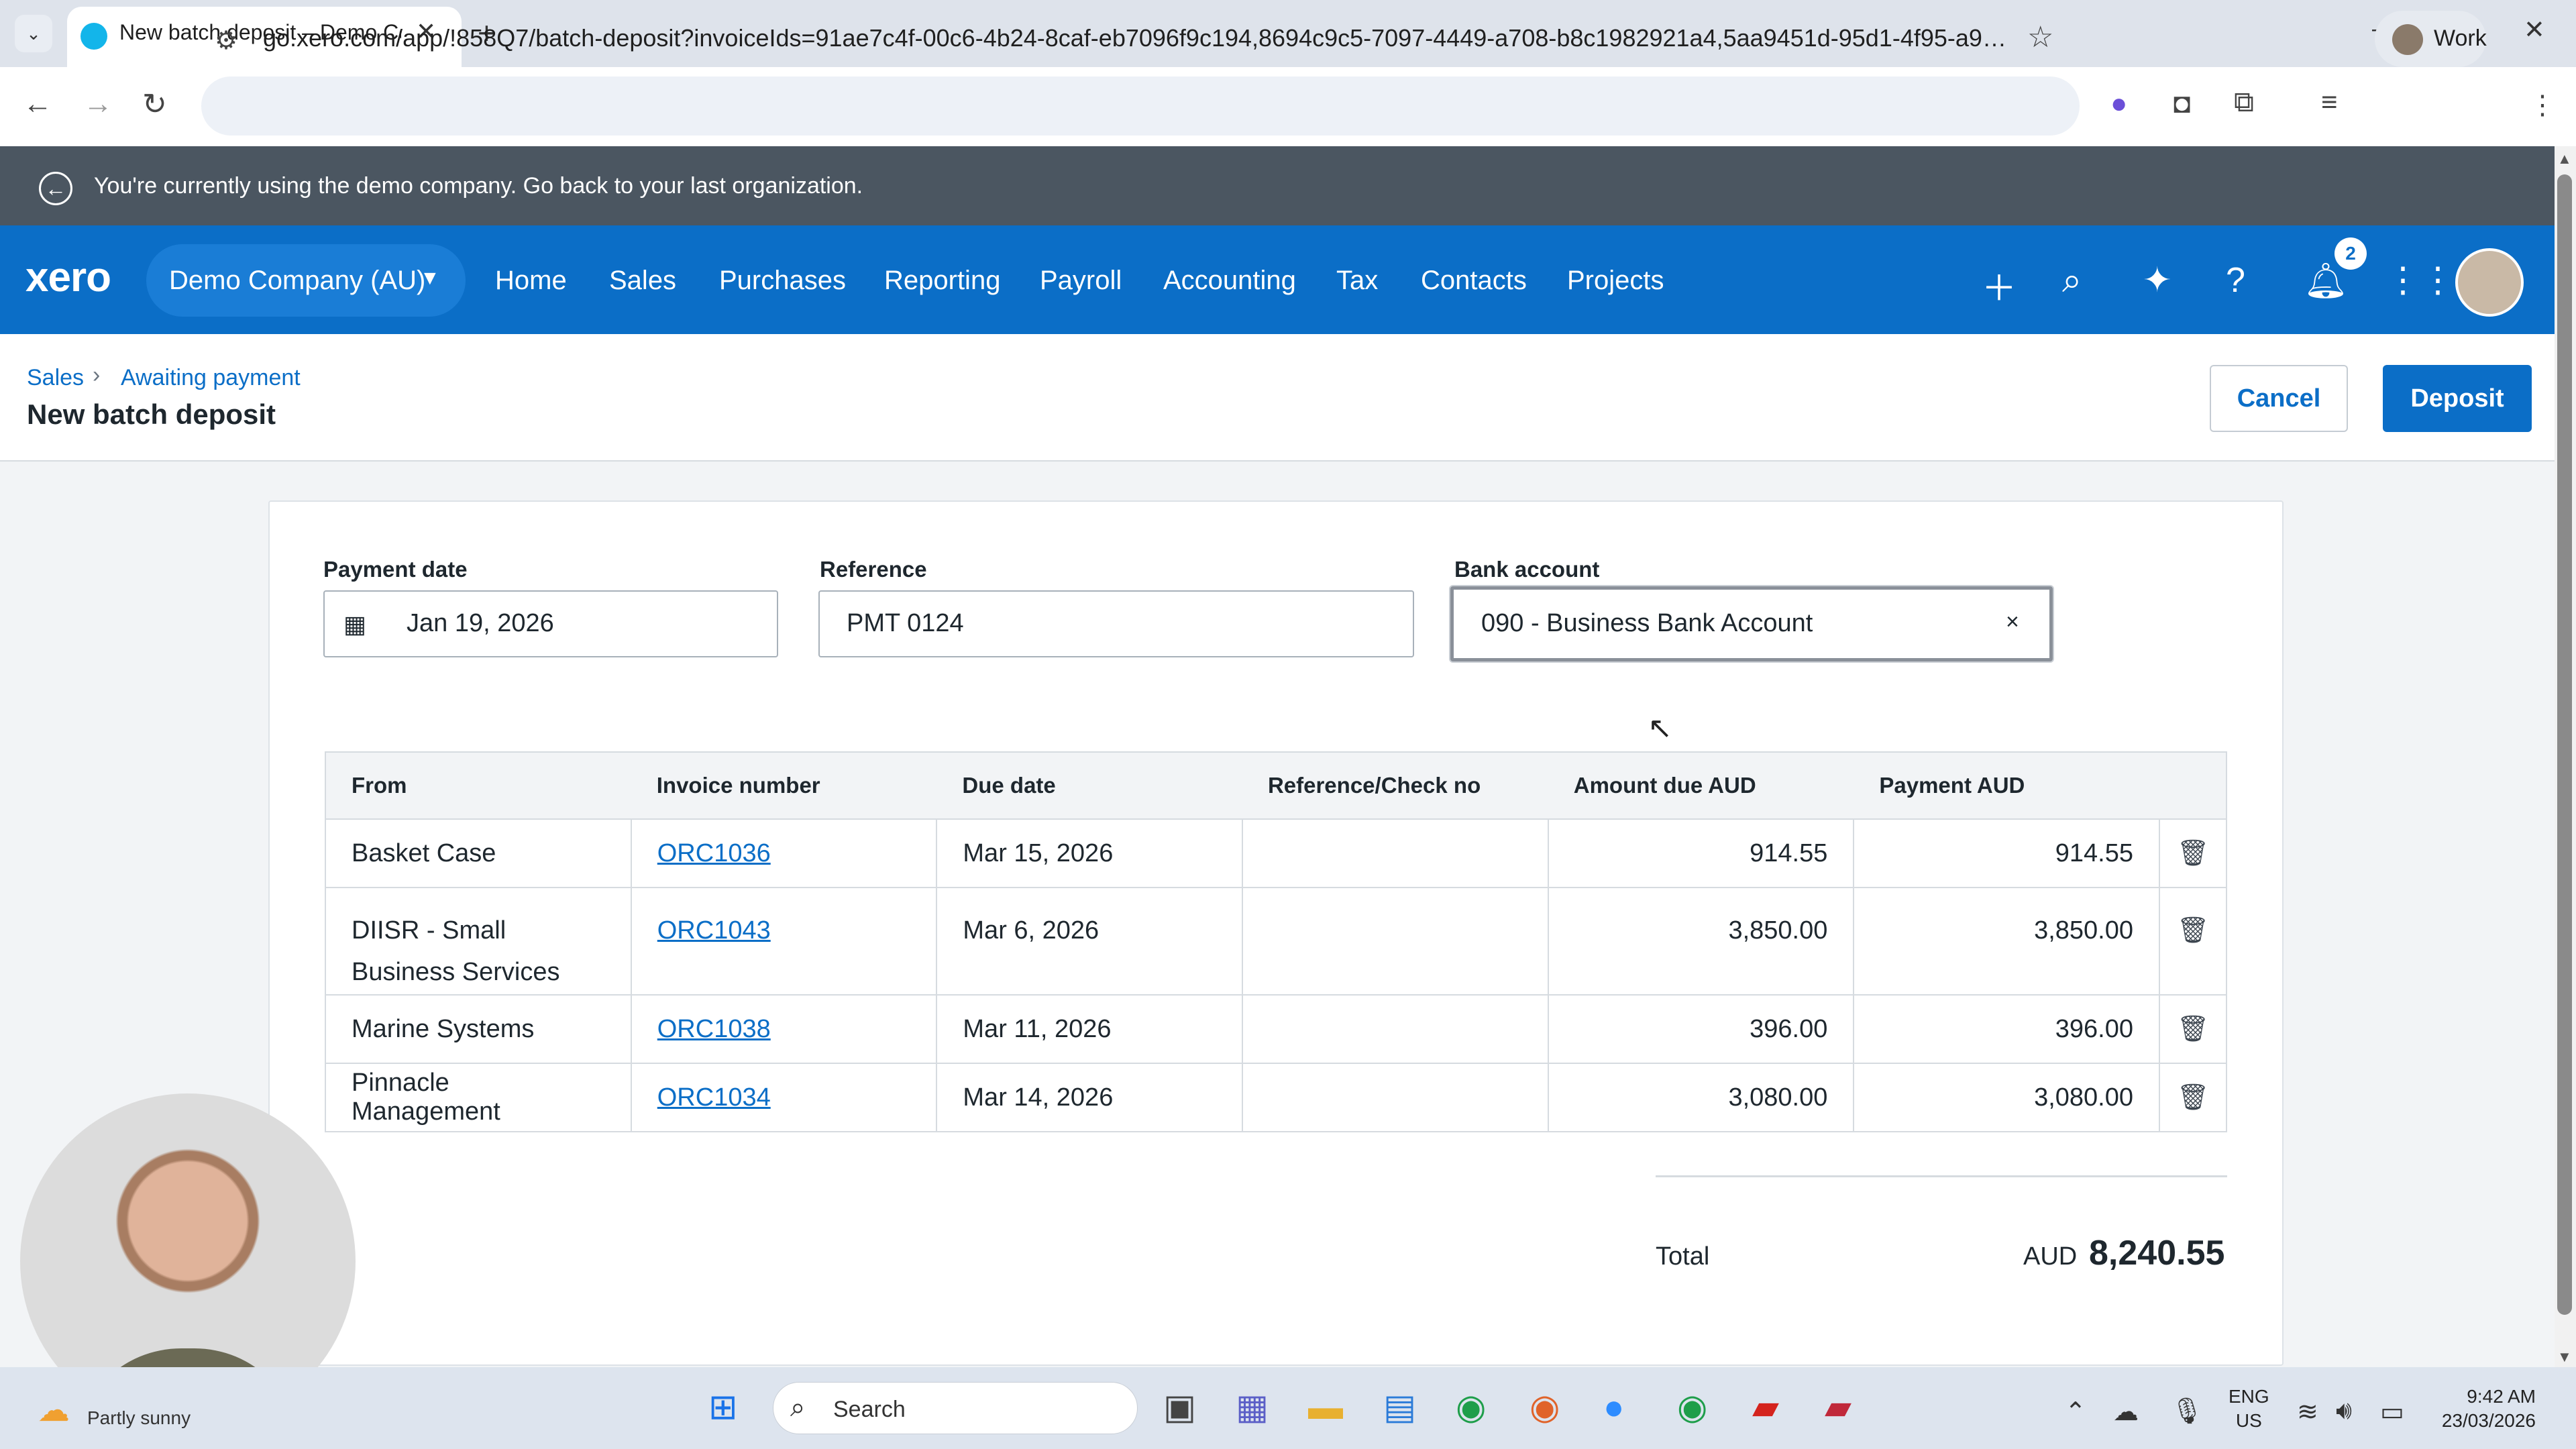 Image resolution: width=2576 pixels, height=1449 pixels. What do you see at coordinates (784, 786) in the screenshot?
I see `col-header-invoice: Invoice number` at bounding box center [784, 786].